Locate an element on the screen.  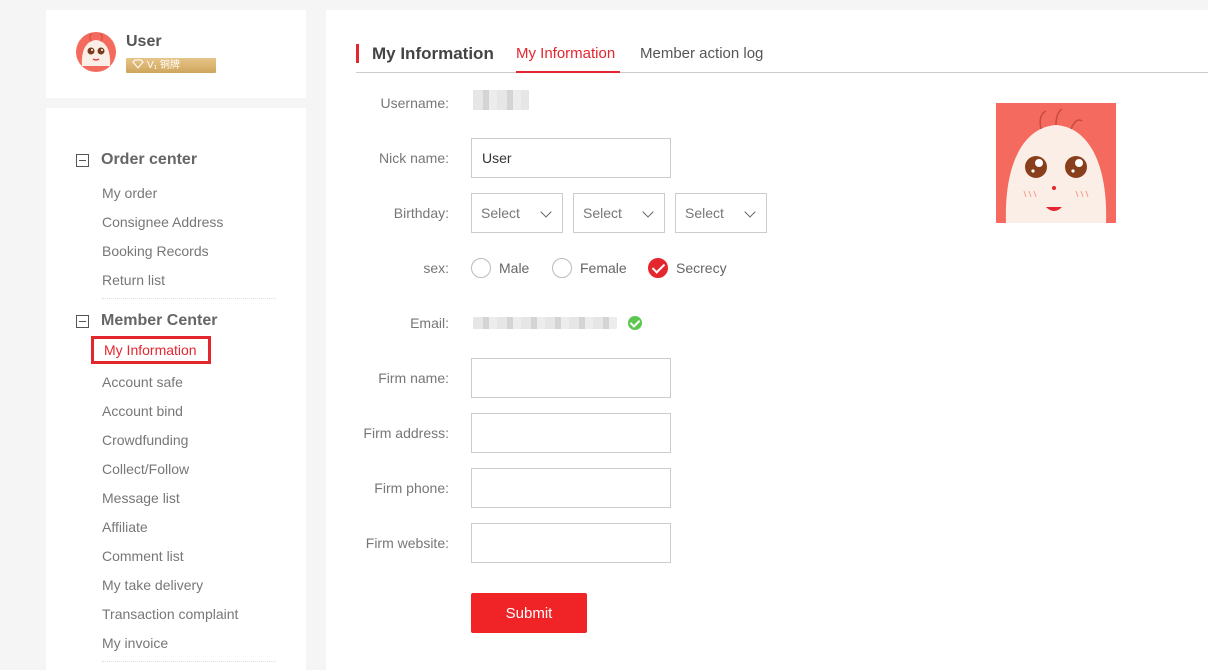
sidebar-item-return-list: Return list is located at coordinates (133, 280).